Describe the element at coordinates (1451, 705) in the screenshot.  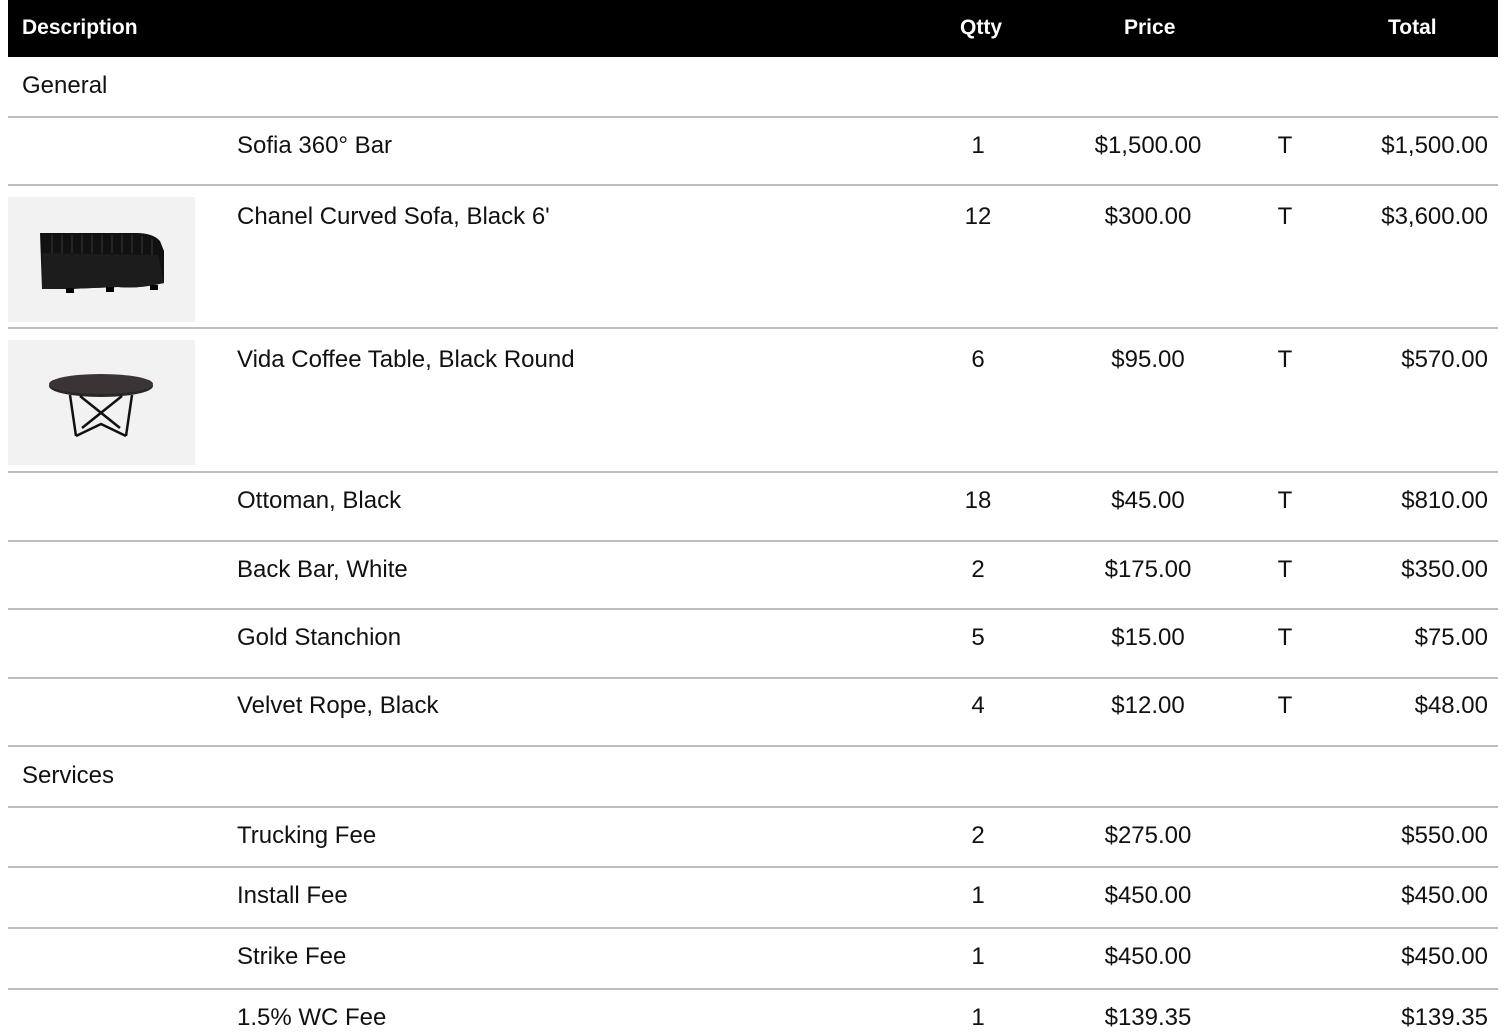
I see `item-total: $48.00` at that location.